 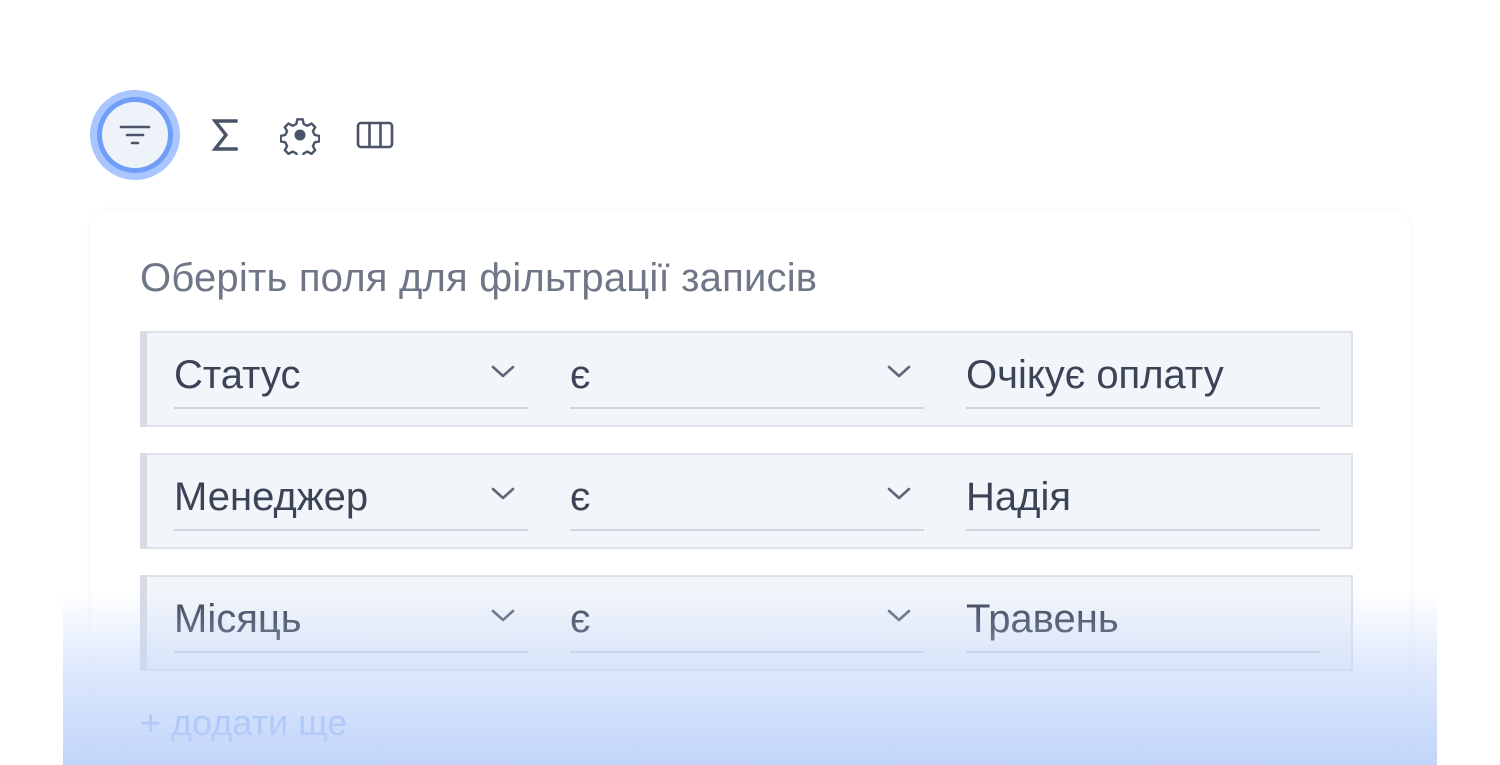 What do you see at coordinates (271, 497) in the screenshot?
I see `field-select-value: Менеджер` at bounding box center [271, 497].